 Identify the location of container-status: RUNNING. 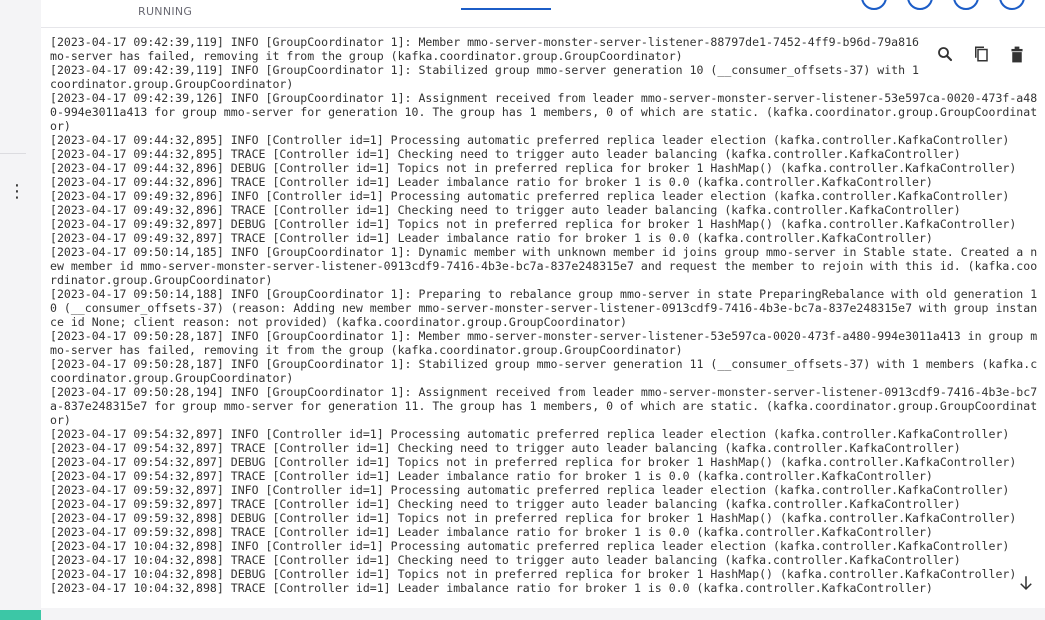
(165, 11).